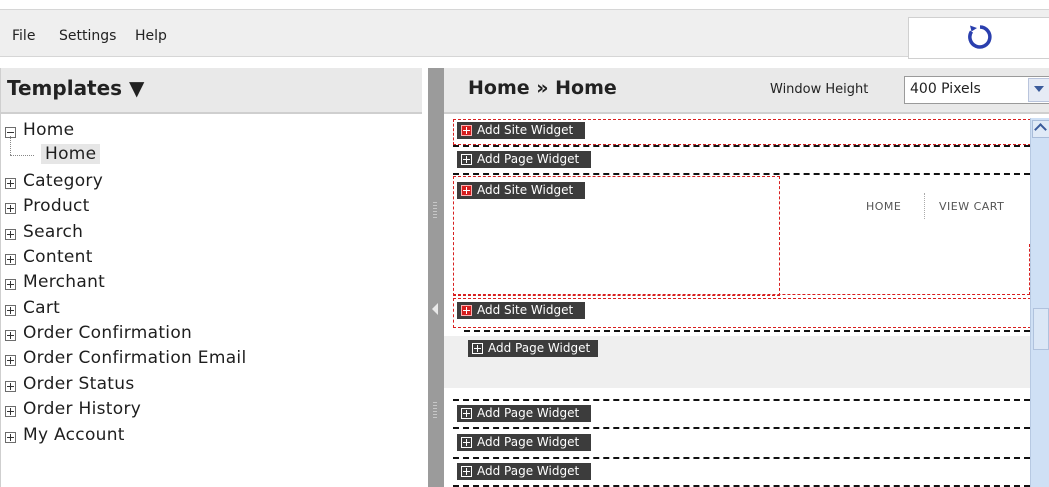 This screenshot has height=487, width=1049. Describe the element at coordinates (63, 181) in the screenshot. I see `tree-label: Category` at that location.